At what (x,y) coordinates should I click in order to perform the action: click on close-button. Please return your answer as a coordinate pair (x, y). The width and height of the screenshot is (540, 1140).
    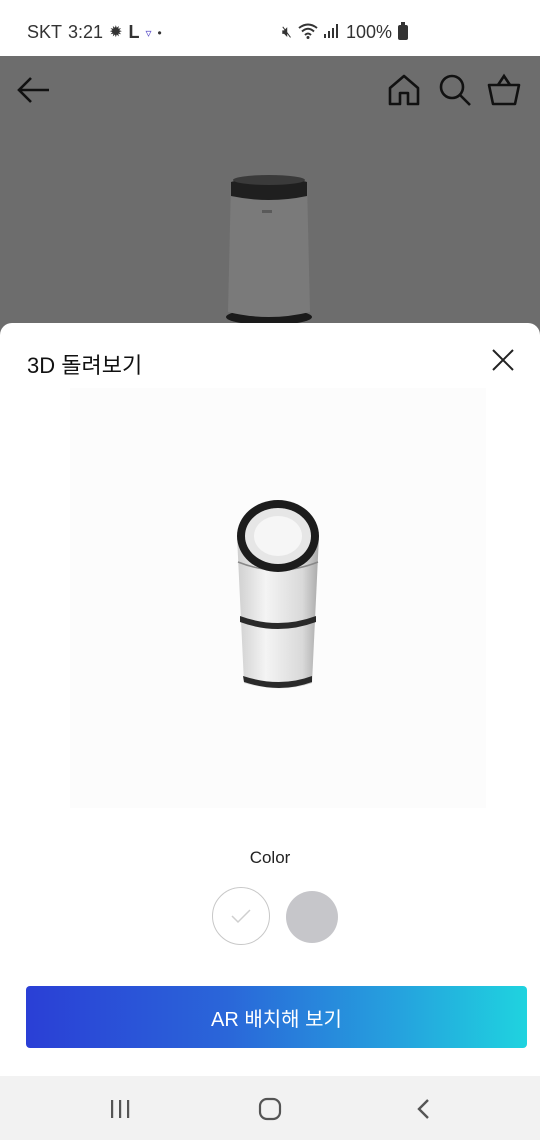
    Looking at the image, I should click on (503, 360).